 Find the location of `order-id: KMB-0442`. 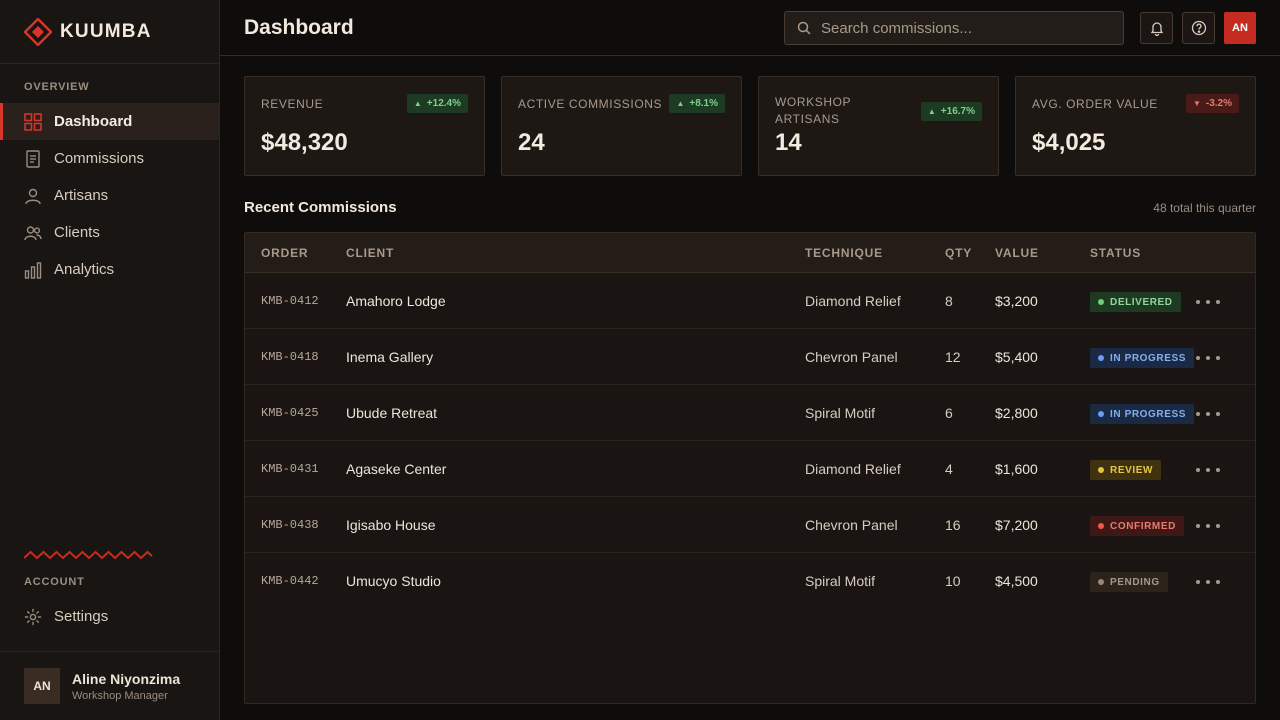

order-id: KMB-0442 is located at coordinates (290, 581).